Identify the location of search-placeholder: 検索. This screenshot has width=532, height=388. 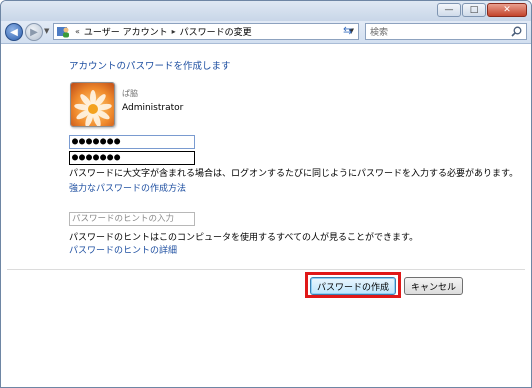
(379, 33).